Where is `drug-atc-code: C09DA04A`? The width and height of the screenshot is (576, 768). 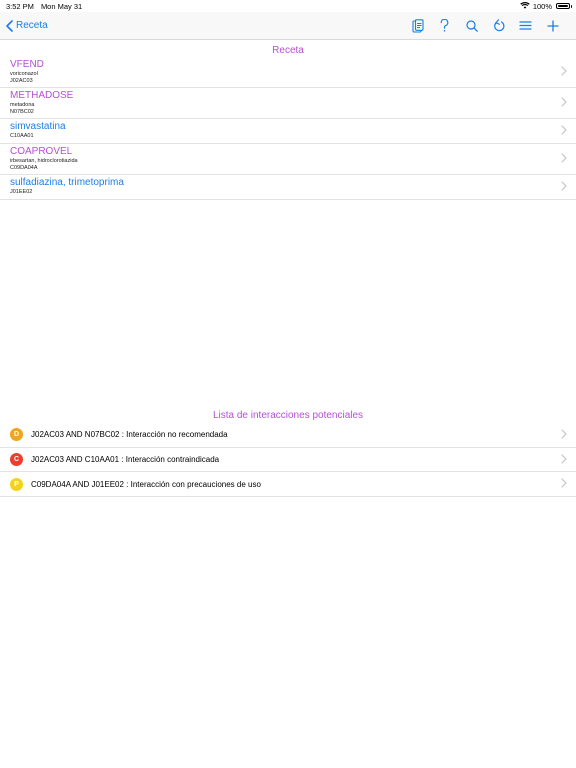
drug-atc-code: C09DA04A is located at coordinates (24, 168).